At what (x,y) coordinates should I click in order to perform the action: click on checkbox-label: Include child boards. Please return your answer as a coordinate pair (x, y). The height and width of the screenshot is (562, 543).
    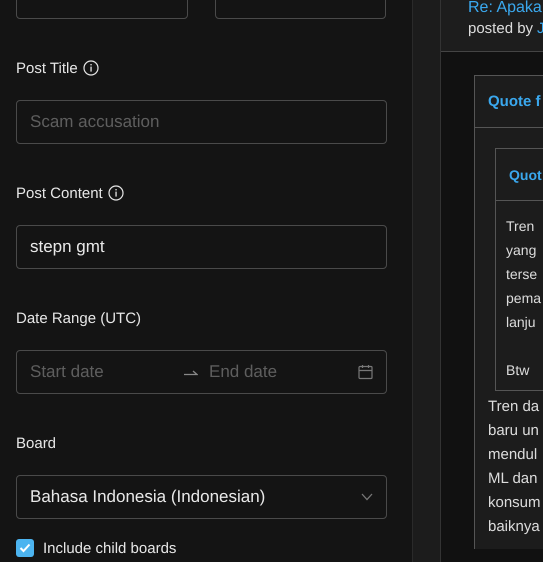
    Looking at the image, I should click on (109, 548).